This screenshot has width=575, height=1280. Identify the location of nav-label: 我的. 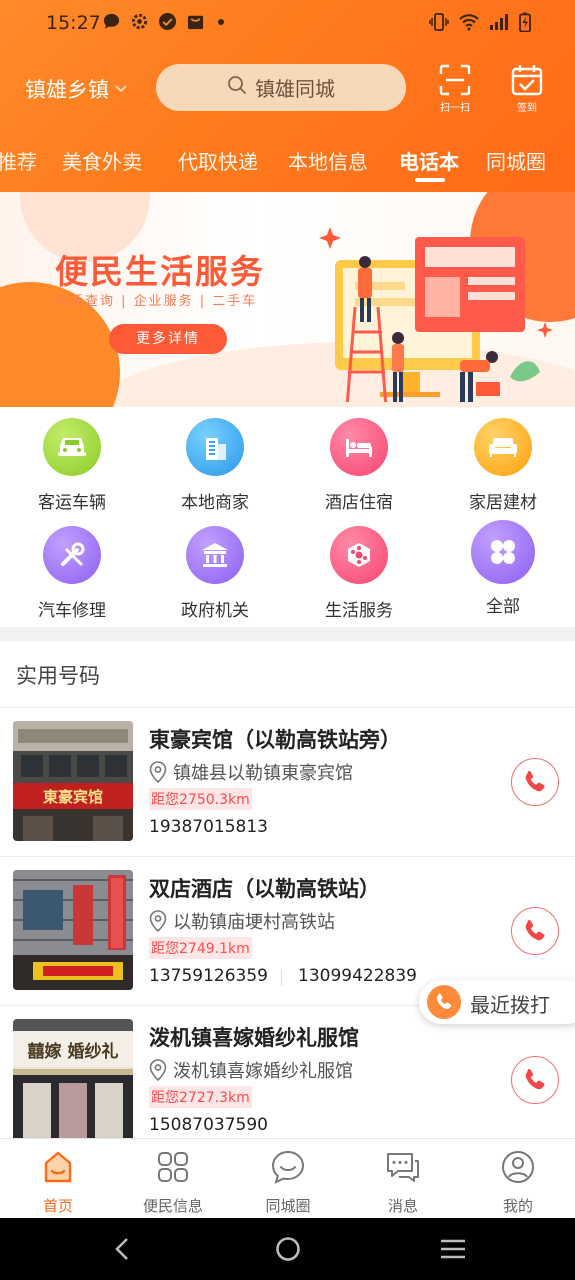
(517, 1206).